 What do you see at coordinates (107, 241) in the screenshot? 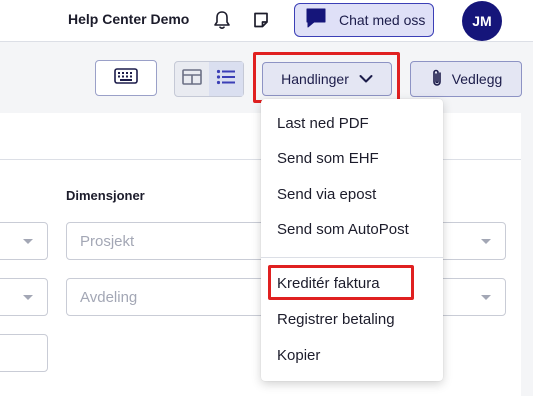
I see `project-placeholder: Prosjekt` at bounding box center [107, 241].